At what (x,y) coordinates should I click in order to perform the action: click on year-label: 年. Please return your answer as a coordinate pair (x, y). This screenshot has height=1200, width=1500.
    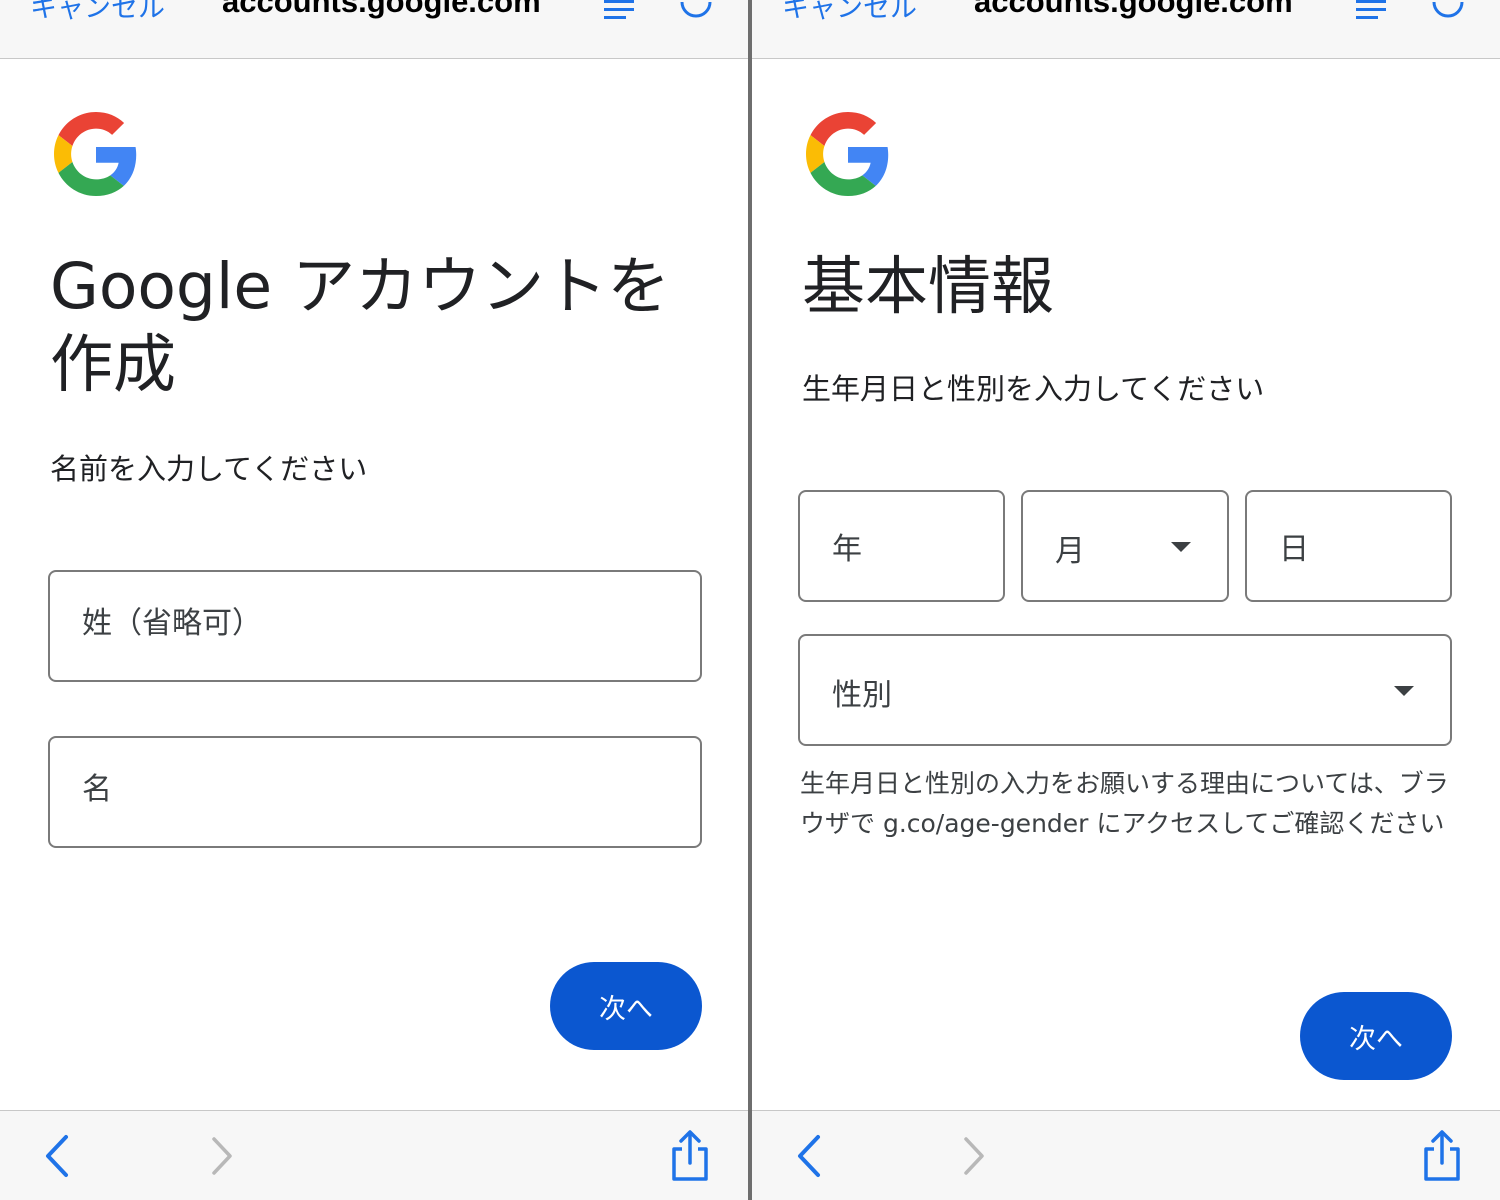
    Looking at the image, I should click on (847, 549).